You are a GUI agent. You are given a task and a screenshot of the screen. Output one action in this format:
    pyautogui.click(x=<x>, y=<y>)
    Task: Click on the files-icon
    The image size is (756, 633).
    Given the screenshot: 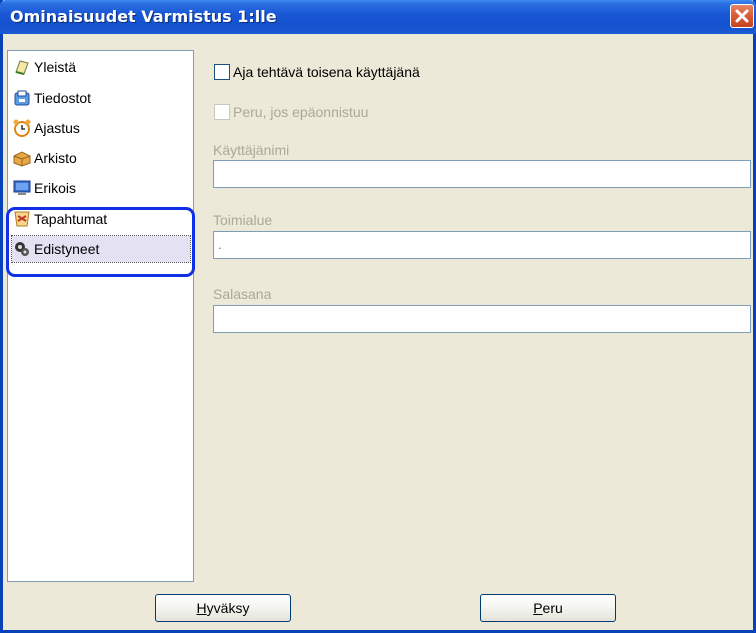 What is the action you would take?
    pyautogui.click(x=22, y=98)
    